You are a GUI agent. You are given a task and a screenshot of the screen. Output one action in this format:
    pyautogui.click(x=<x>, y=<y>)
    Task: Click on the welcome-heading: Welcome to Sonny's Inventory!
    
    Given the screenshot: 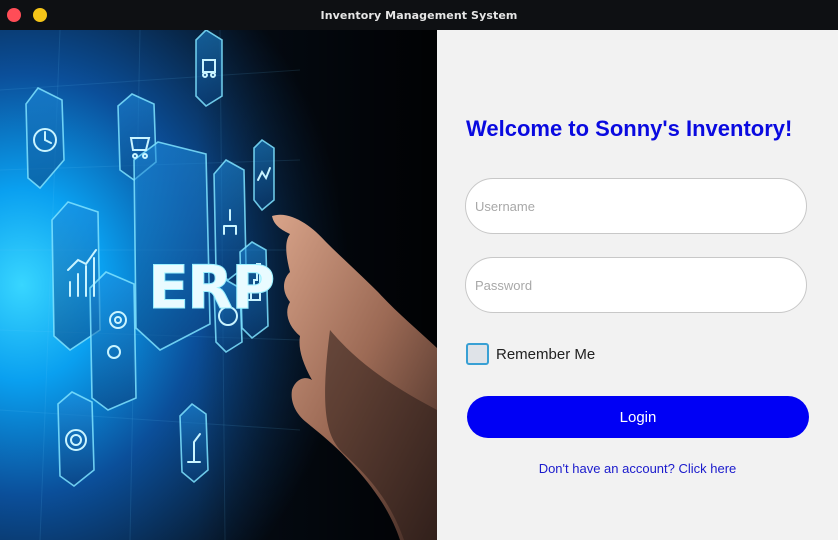 What is the action you would take?
    pyautogui.click(x=629, y=128)
    